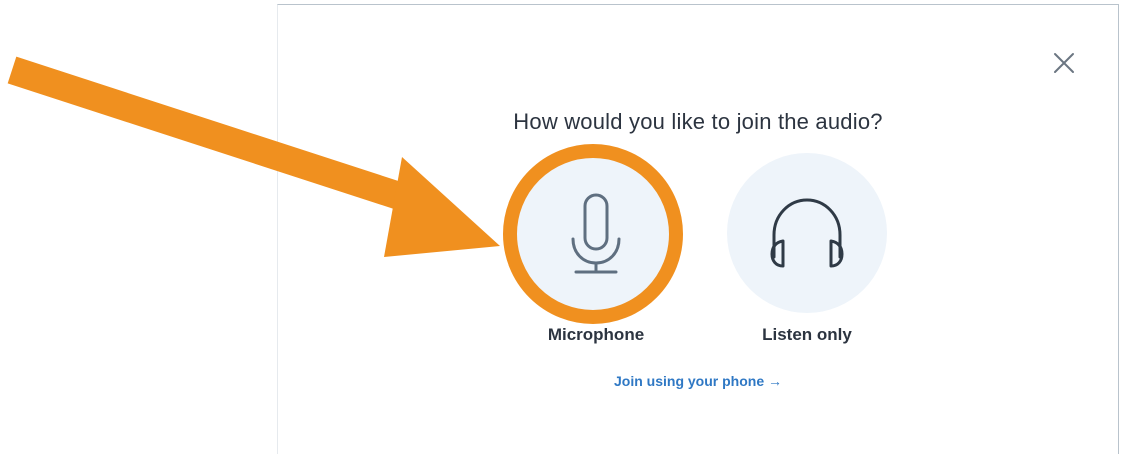 The width and height of the screenshot is (1124, 457). I want to click on listen-only-option: Listen only, so click(807, 249).